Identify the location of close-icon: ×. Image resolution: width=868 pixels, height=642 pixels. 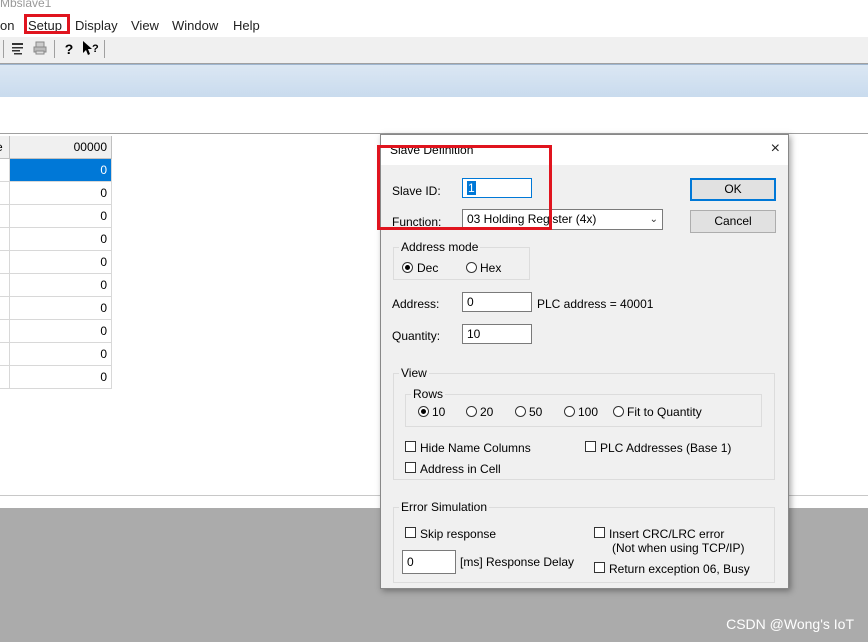
(775, 149).